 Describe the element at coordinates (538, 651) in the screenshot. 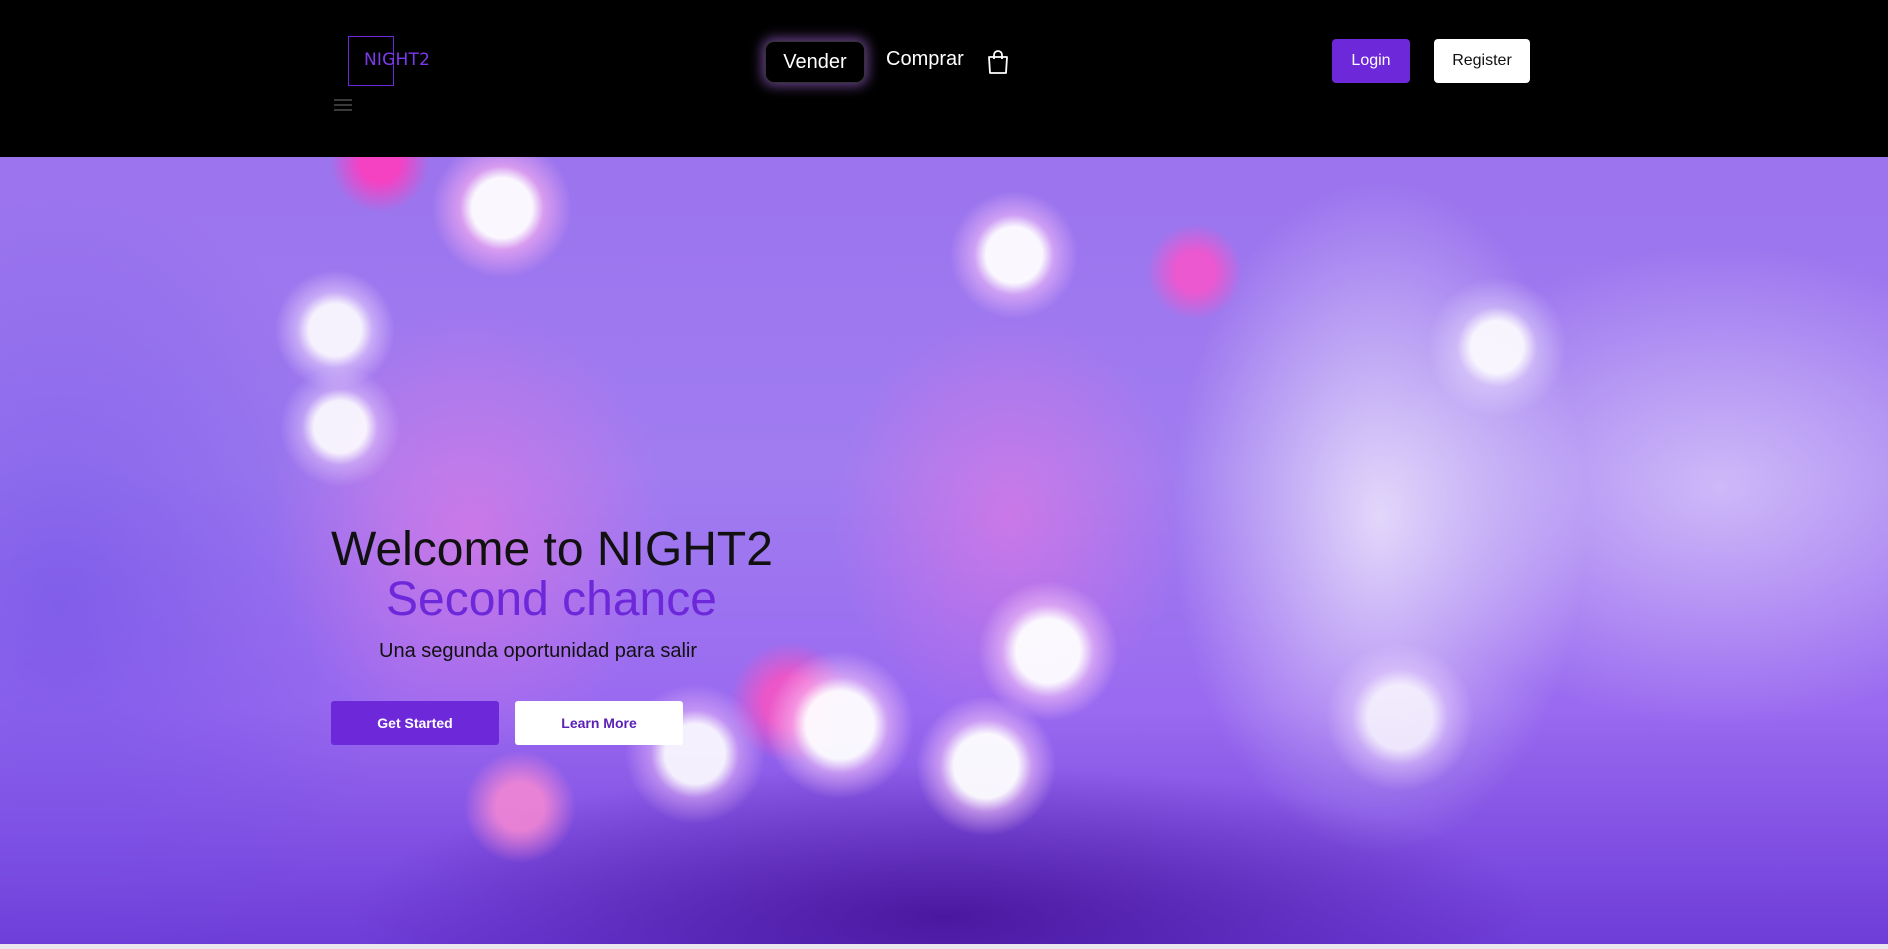

I see `hero-tagline: Una segunda oportunidad para salir` at that location.